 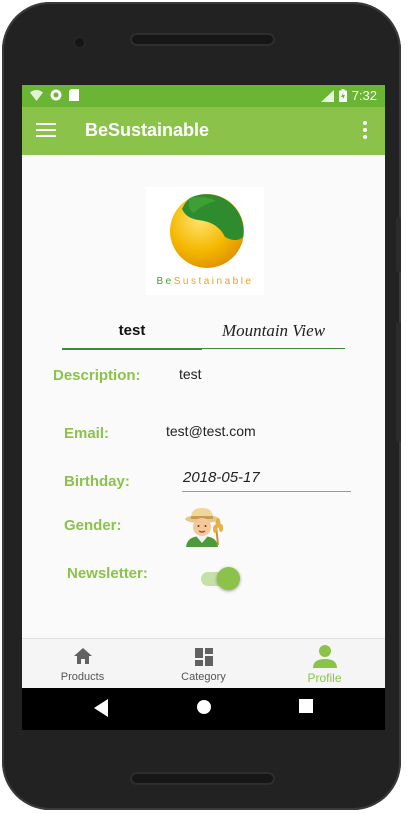 I want to click on status-indicators: 7:32, so click(x=348, y=95).